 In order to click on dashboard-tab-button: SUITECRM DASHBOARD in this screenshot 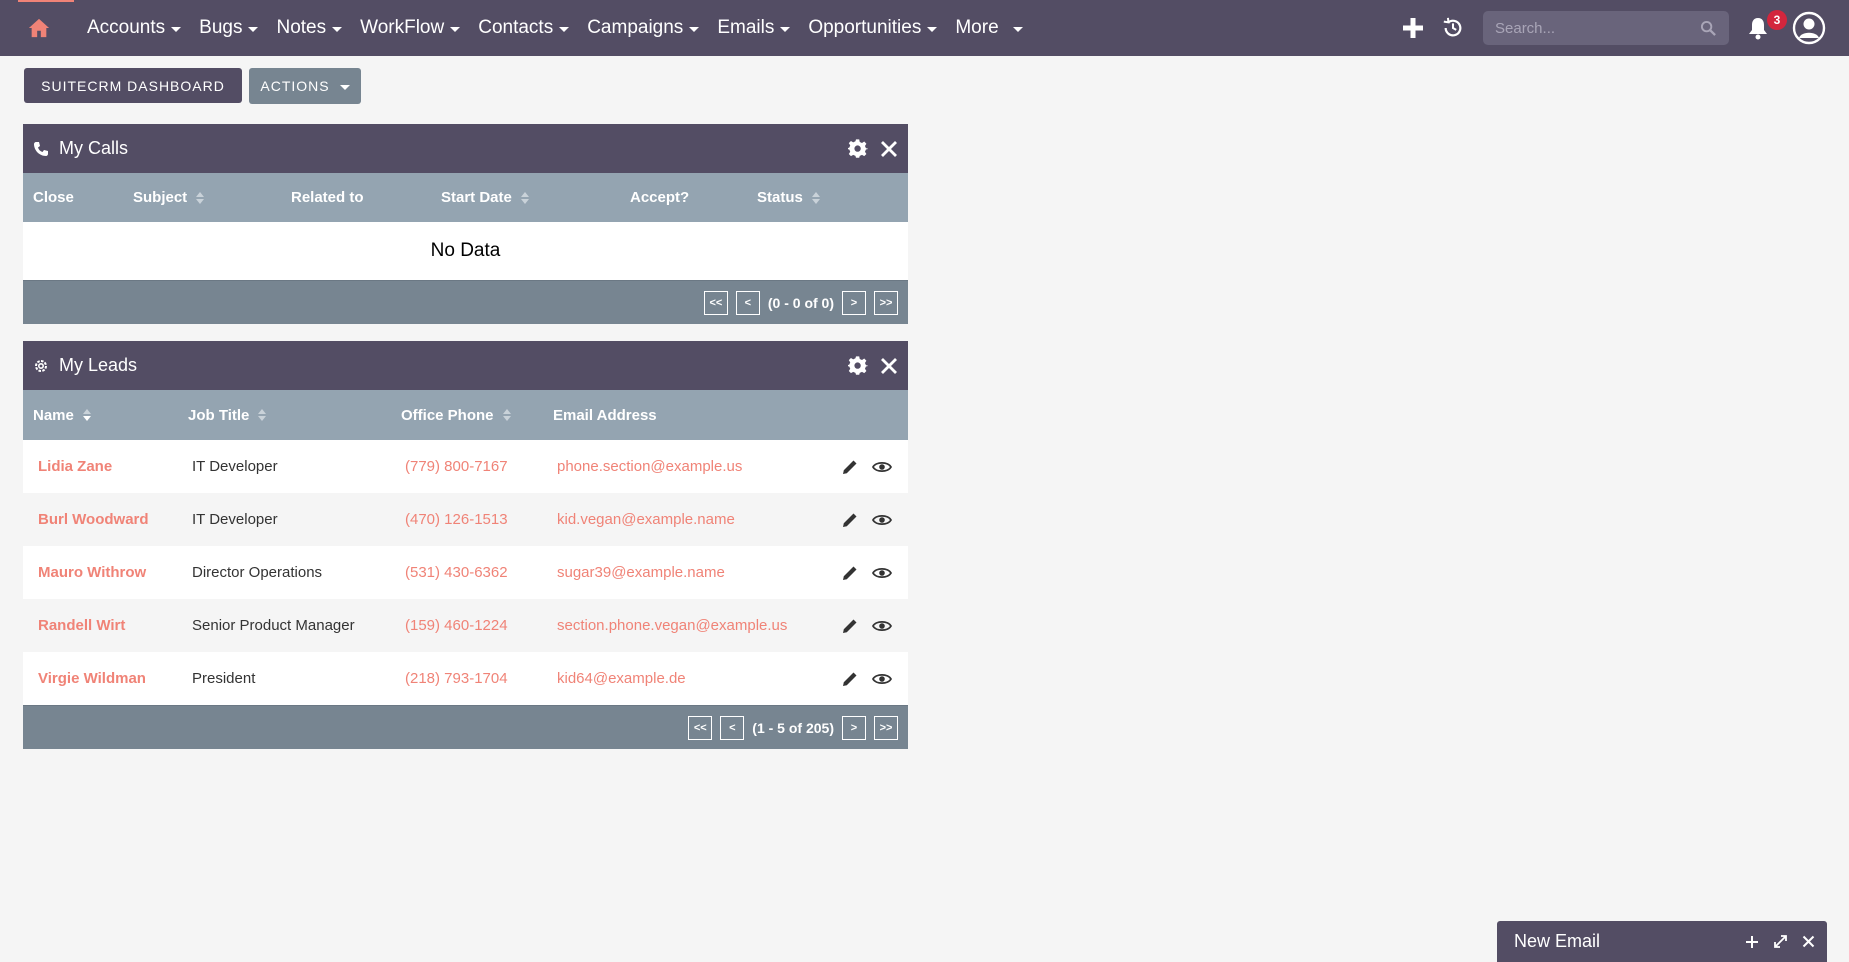, I will do `click(133, 85)`.